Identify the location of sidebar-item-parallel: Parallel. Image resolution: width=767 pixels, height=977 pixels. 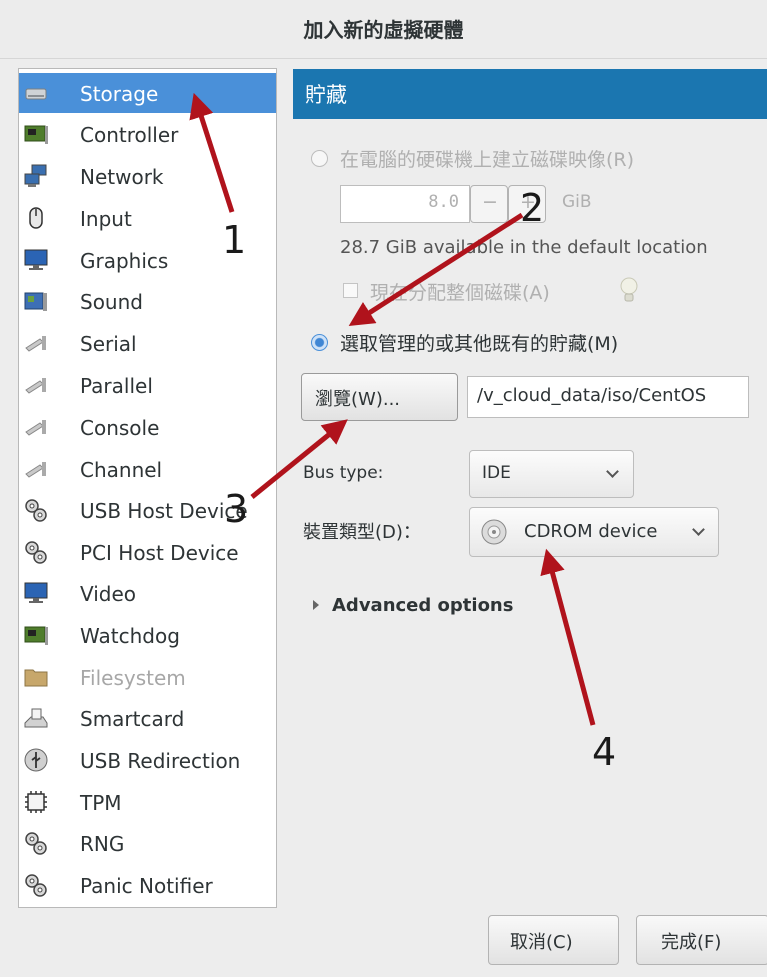
(147, 385).